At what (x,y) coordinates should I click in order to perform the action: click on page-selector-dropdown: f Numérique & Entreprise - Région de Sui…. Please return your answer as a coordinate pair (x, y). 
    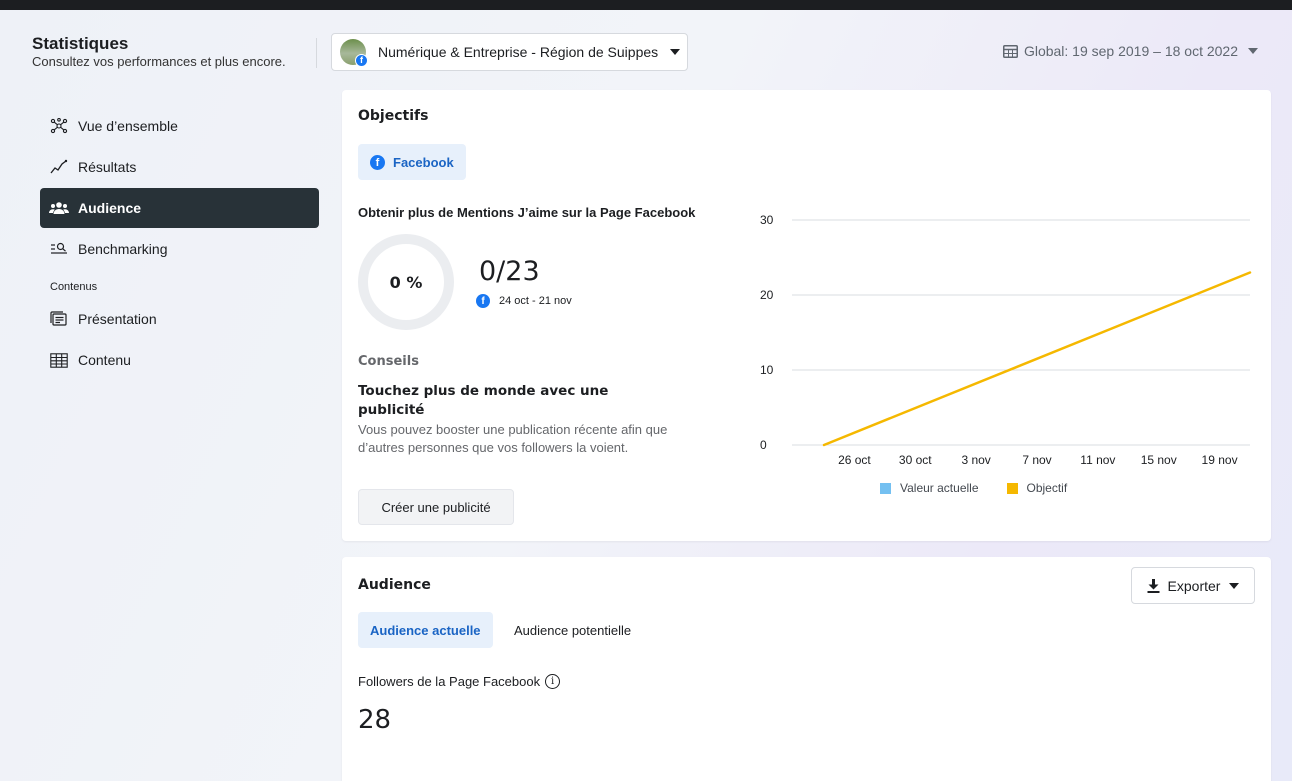
    Looking at the image, I should click on (509, 52).